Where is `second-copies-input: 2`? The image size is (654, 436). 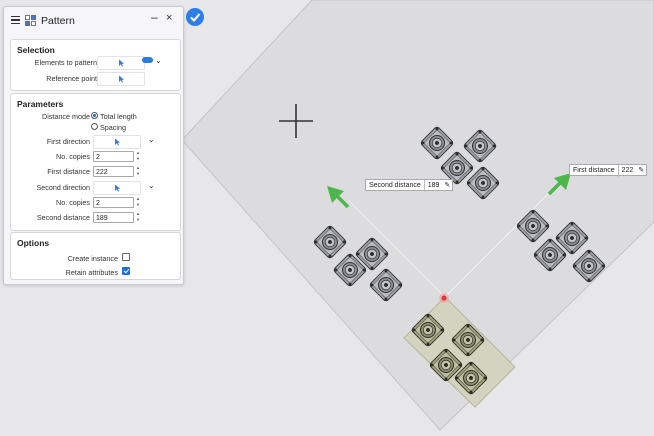 second-copies-input: 2 is located at coordinates (113, 202).